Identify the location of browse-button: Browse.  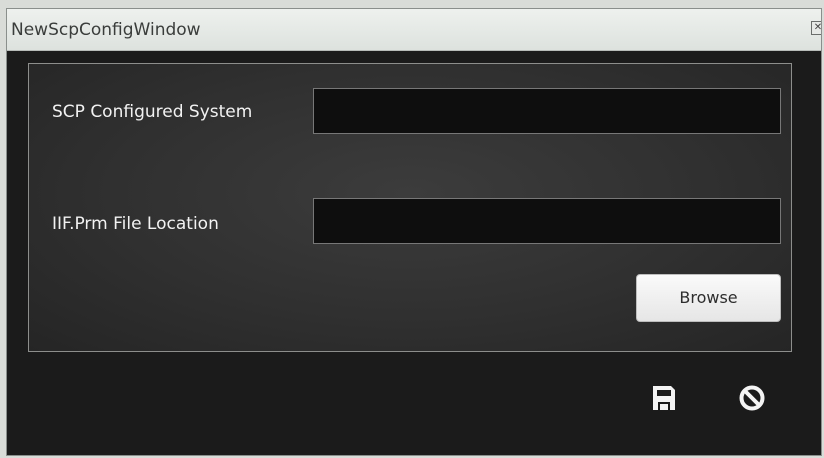
(708, 298).